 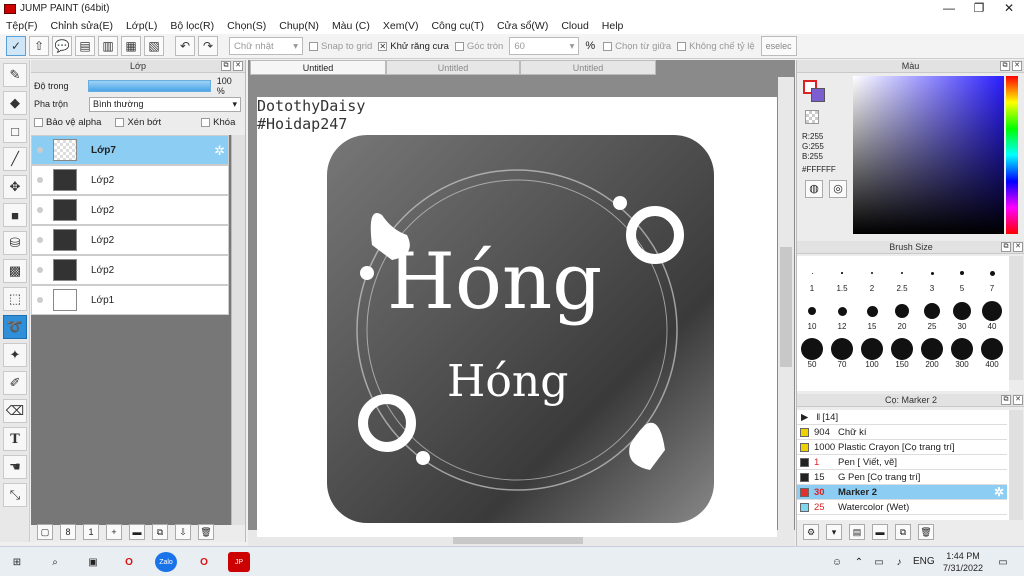 What do you see at coordinates (926, 532) in the screenshot?
I see `brush-delete-icon: 🗑` at bounding box center [926, 532].